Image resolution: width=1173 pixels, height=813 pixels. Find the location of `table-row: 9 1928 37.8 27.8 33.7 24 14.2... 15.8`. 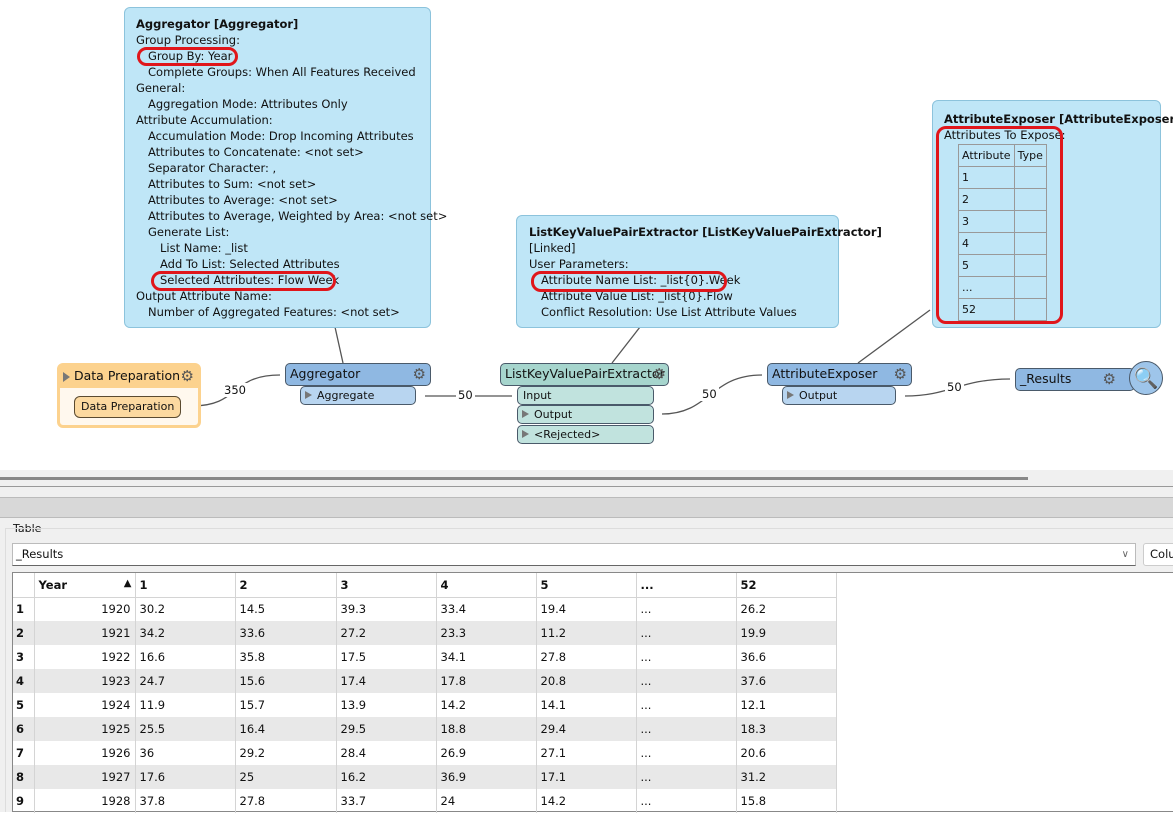

table-row: 9 1928 37.8 27.8 33.7 24 14.2... 15.8 is located at coordinates (425, 801).